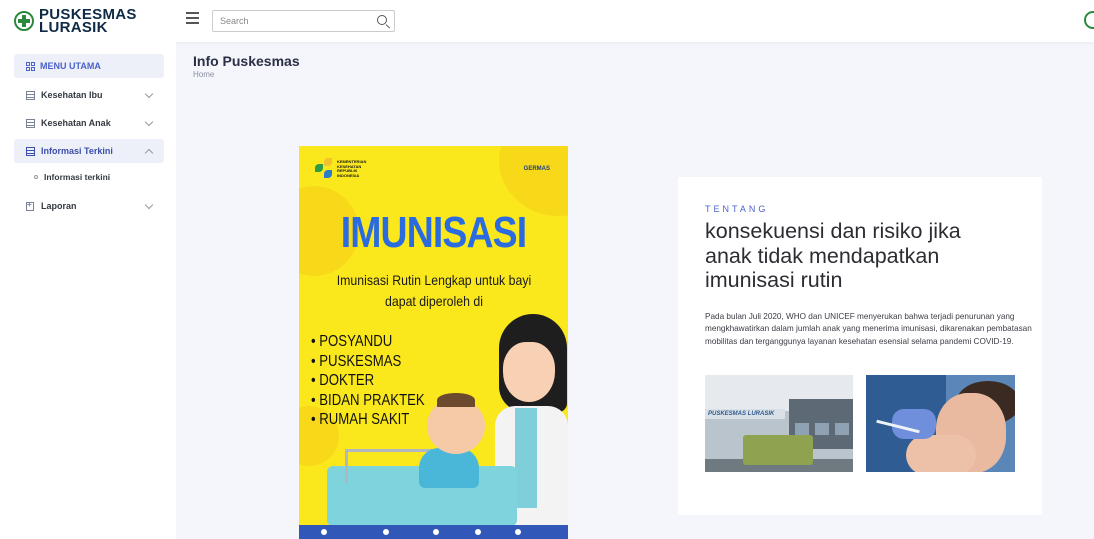  Describe the element at coordinates (72, 95) in the screenshot. I see `sidebar-item-label: Kesehatan Ibu` at that location.